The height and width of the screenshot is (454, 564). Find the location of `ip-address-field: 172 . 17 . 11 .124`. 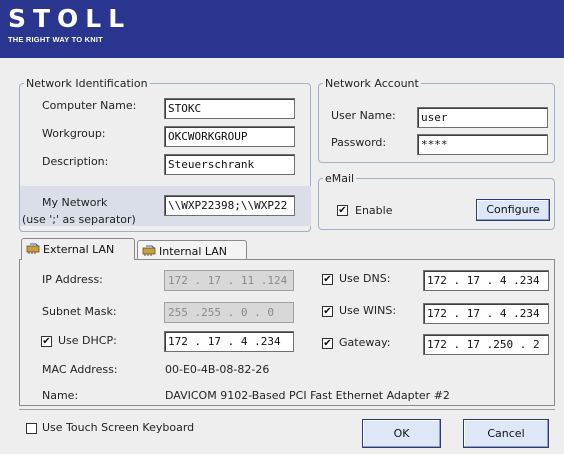

ip-address-field: 172 . 17 . 11 .124 is located at coordinates (229, 280).